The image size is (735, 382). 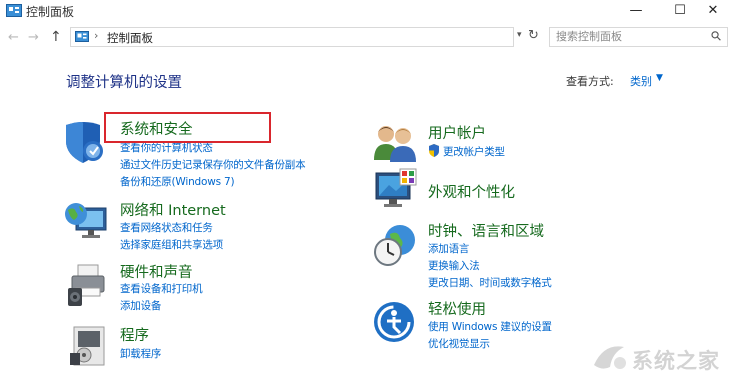 What do you see at coordinates (85, 141) in the screenshot?
I see `shield-icon` at bounding box center [85, 141].